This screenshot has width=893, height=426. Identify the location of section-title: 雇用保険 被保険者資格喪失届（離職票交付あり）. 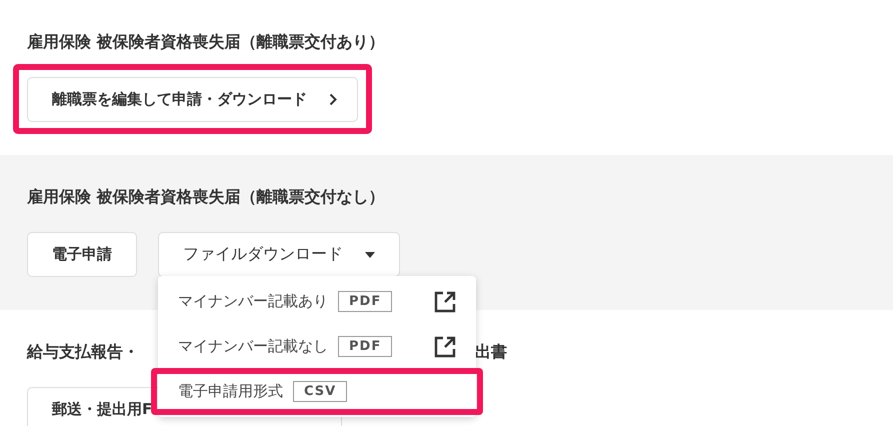
(206, 42).